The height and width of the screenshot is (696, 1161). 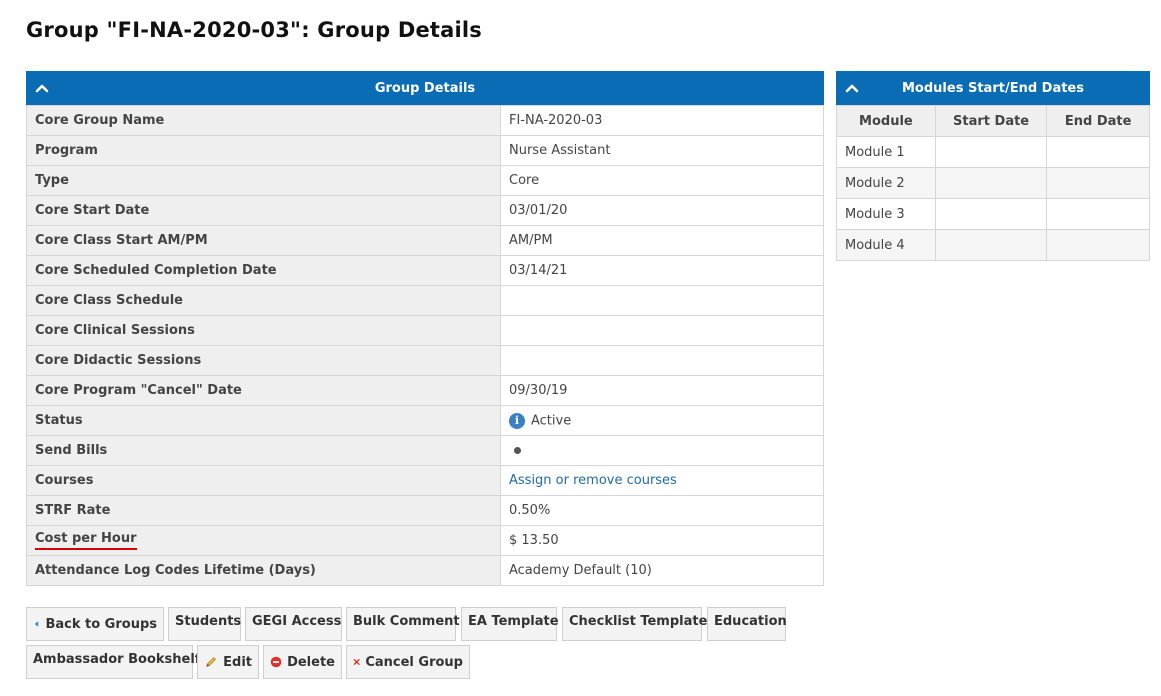 What do you see at coordinates (662, 180) in the screenshot?
I see `row-value: Core` at bounding box center [662, 180].